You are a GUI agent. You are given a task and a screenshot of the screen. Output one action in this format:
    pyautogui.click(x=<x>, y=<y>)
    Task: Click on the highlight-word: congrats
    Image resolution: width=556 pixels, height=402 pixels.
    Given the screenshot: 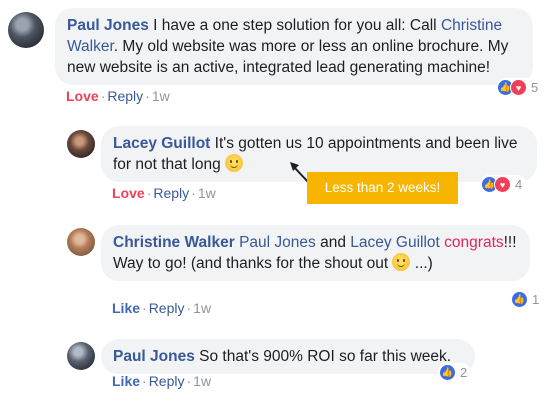 What is the action you would take?
    pyautogui.click(x=474, y=242)
    